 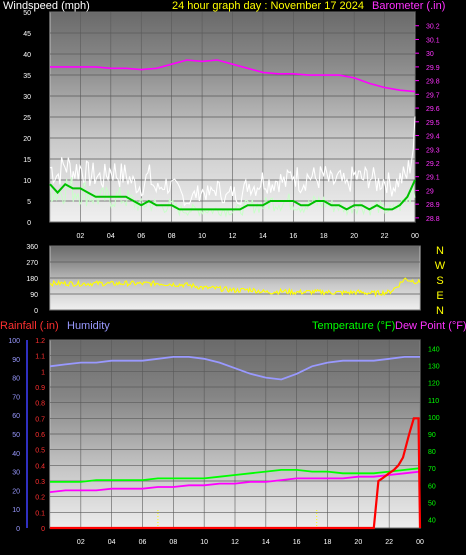 What do you see at coordinates (112, 542) in the screenshot?
I see `bottom-time-tick-label: 04` at bounding box center [112, 542].